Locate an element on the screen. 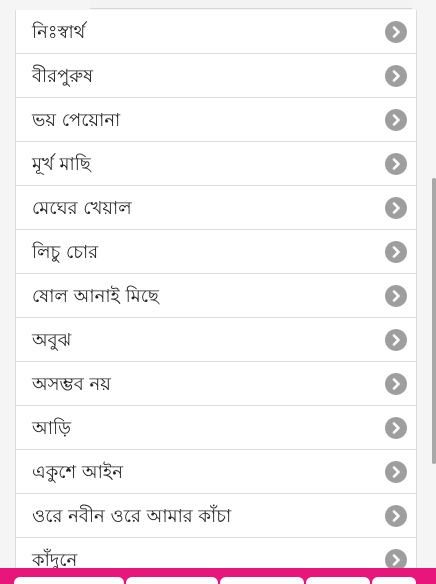 This screenshot has height=584, width=436. list-item-label: অবুঝ is located at coordinates (52, 340).